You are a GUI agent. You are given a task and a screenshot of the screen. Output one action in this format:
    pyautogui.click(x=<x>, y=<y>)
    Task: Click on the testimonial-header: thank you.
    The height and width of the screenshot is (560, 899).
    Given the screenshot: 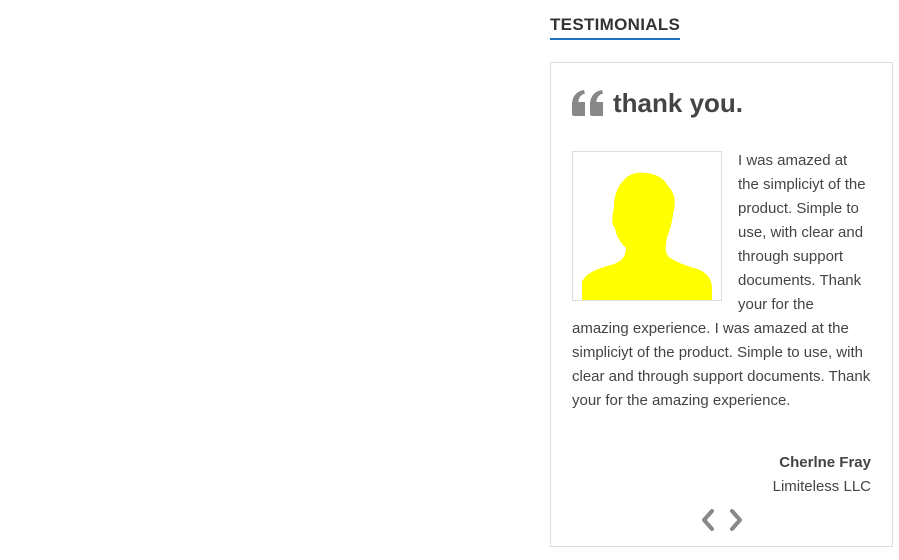 What is the action you would take?
    pyautogui.click(x=657, y=103)
    